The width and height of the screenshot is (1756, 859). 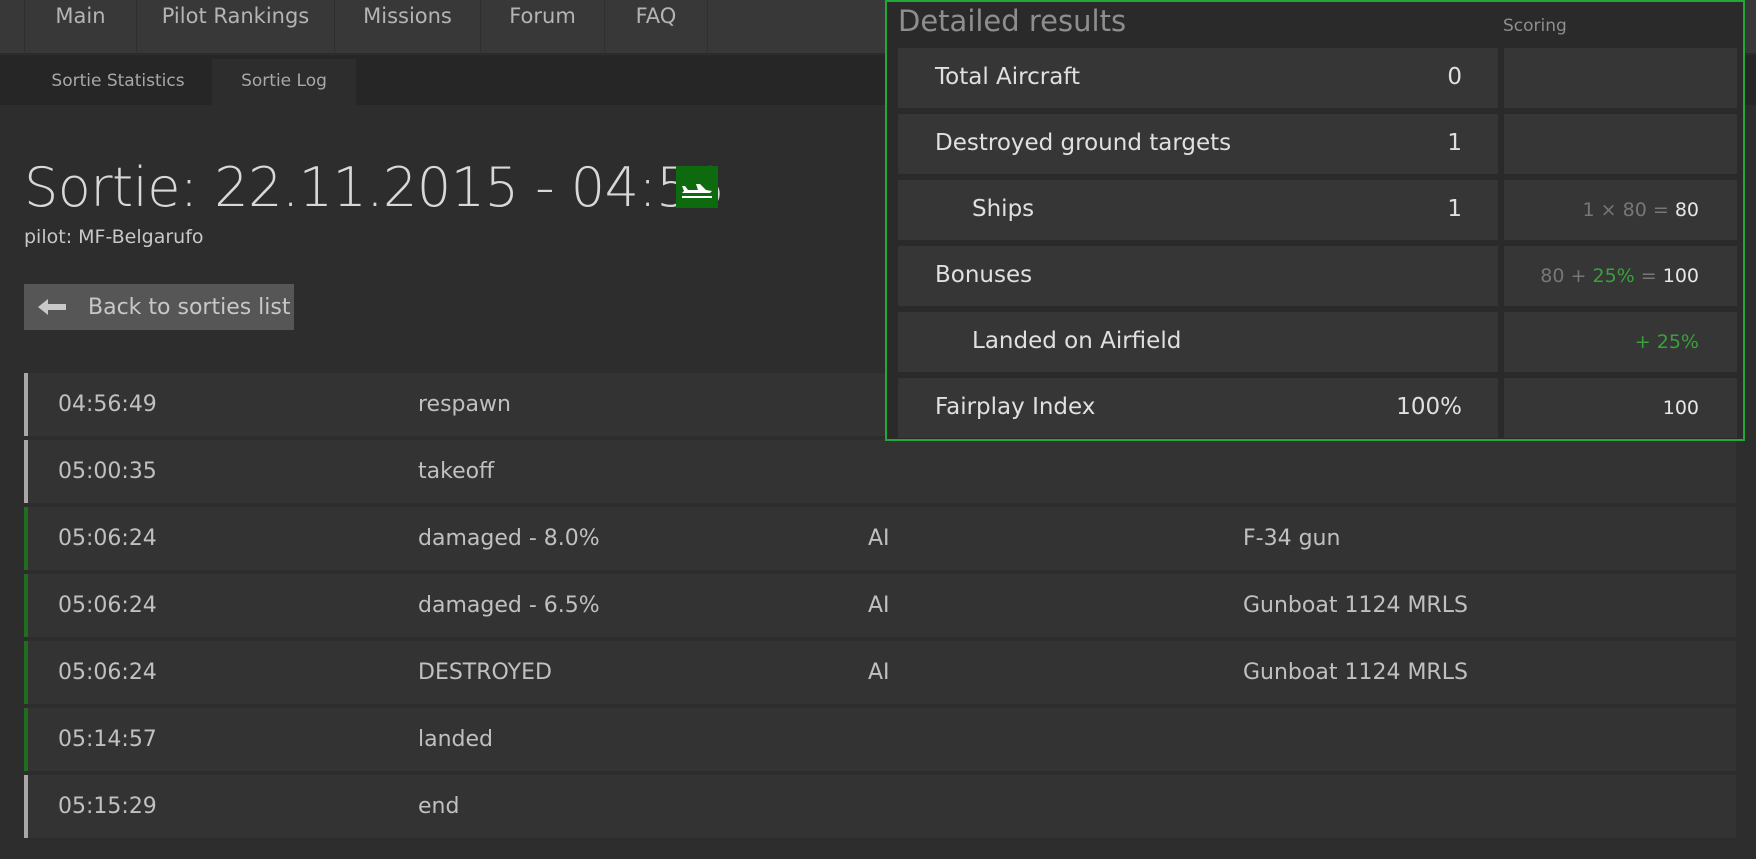 What do you see at coordinates (656, 27) in the screenshot?
I see `nav-faq: FAQ` at bounding box center [656, 27].